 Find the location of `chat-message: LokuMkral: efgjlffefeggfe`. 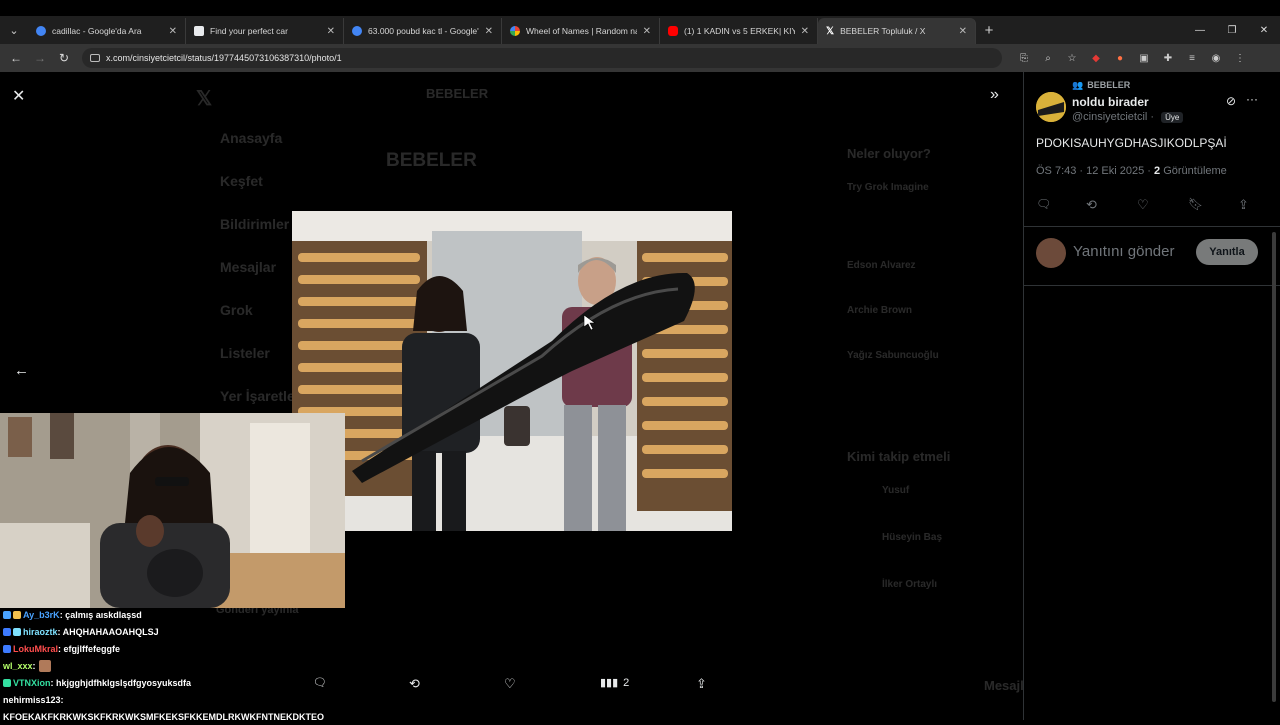

chat-message: LokuMkral: efgjlffefeggfe is located at coordinates (172, 648).